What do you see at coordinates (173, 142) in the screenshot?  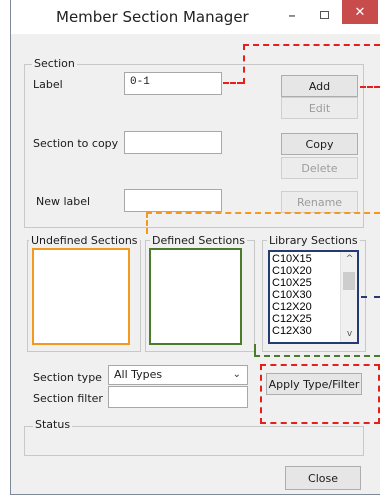 I see `section-to-copy-input` at bounding box center [173, 142].